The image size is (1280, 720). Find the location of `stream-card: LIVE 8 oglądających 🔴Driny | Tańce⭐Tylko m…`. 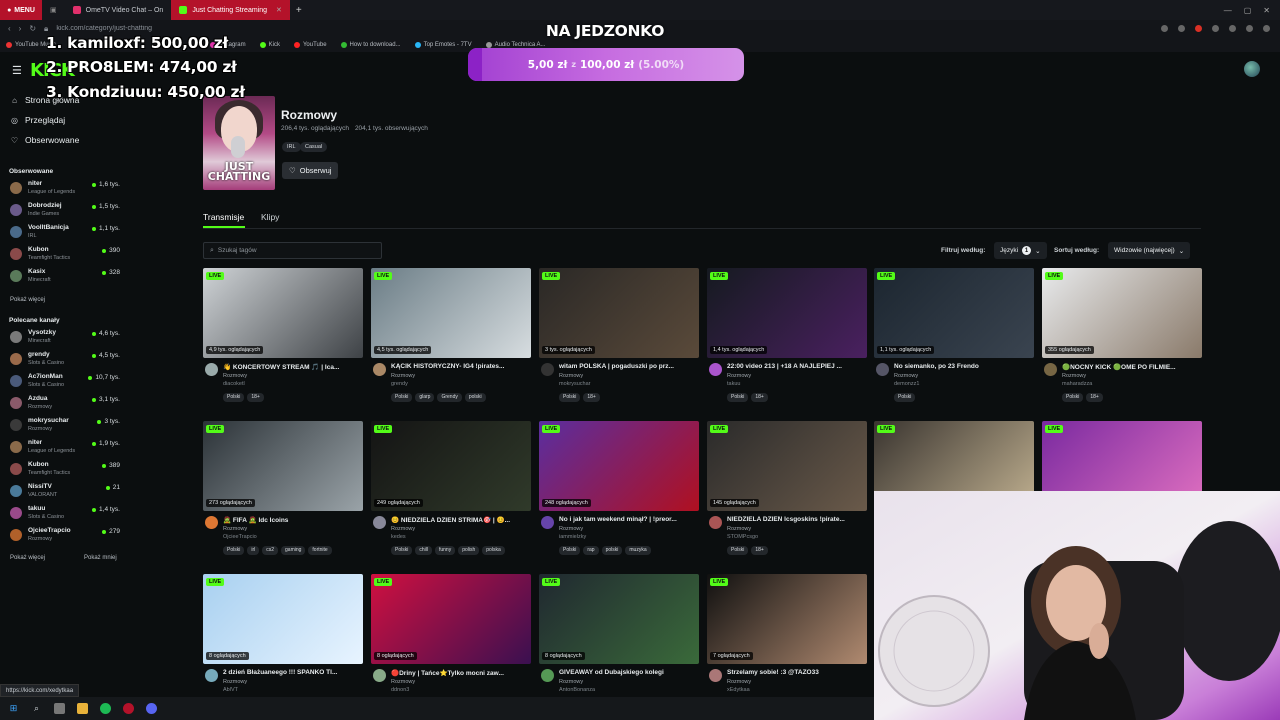

stream-card: LIVE 8 oglądających 🔴Driny | Tańce⭐Tylko m… is located at coordinates (451, 644).